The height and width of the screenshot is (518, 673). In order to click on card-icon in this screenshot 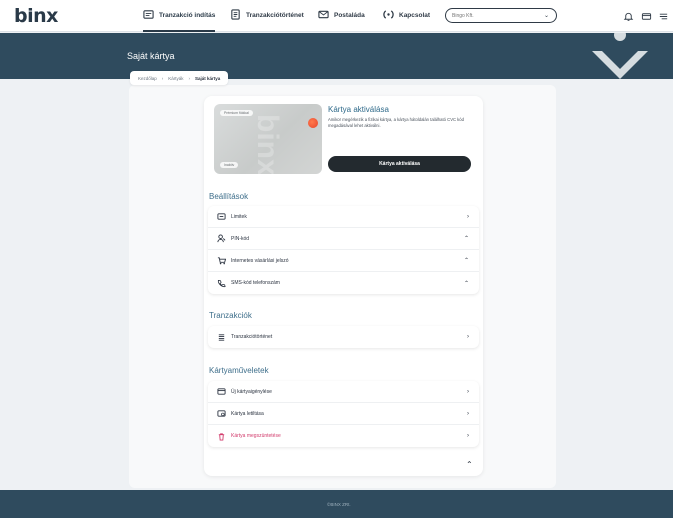, I will do `click(646, 14)`.